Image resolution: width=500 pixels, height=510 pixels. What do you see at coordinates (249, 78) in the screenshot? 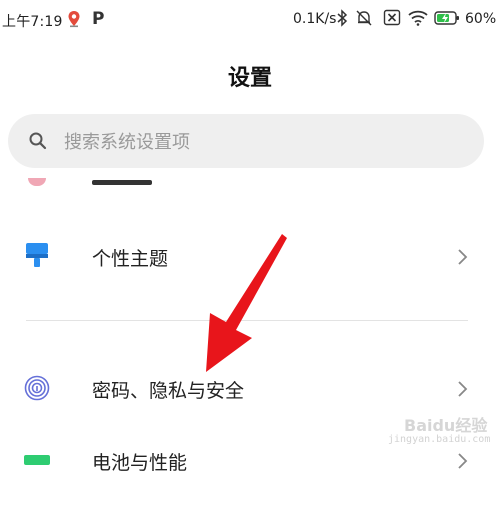
I see `page-title: 设置` at bounding box center [249, 78].